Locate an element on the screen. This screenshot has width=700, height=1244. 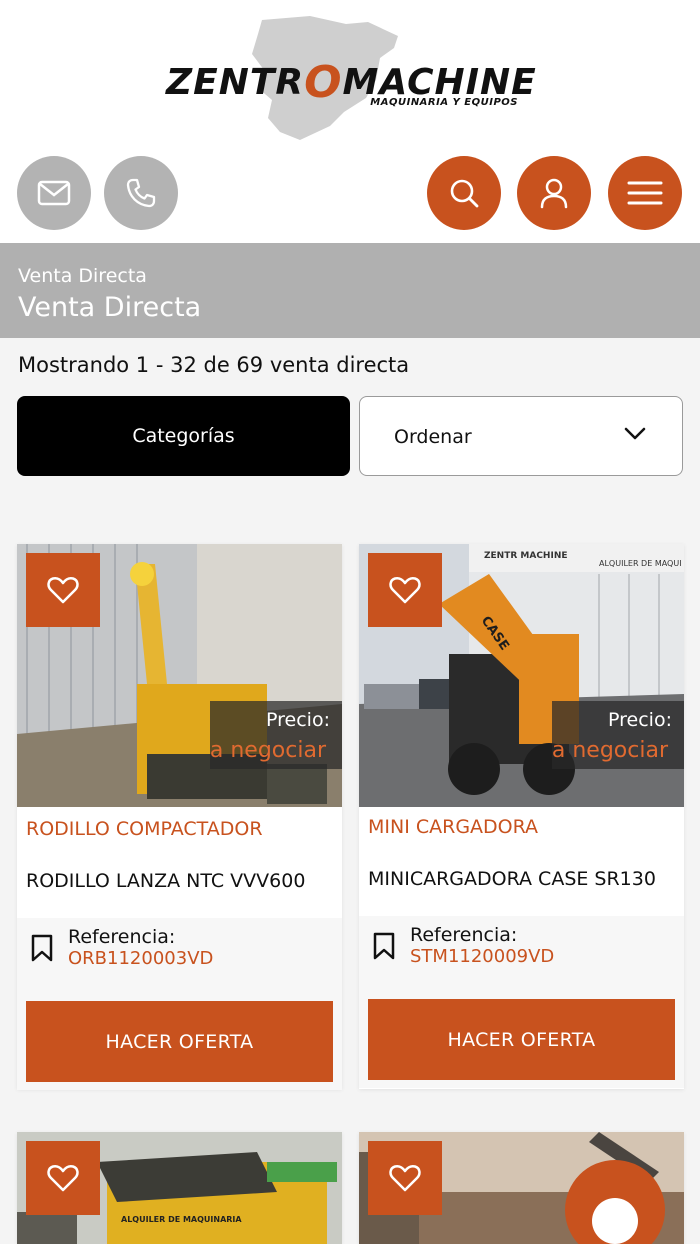
search-button is located at coordinates (464, 193).